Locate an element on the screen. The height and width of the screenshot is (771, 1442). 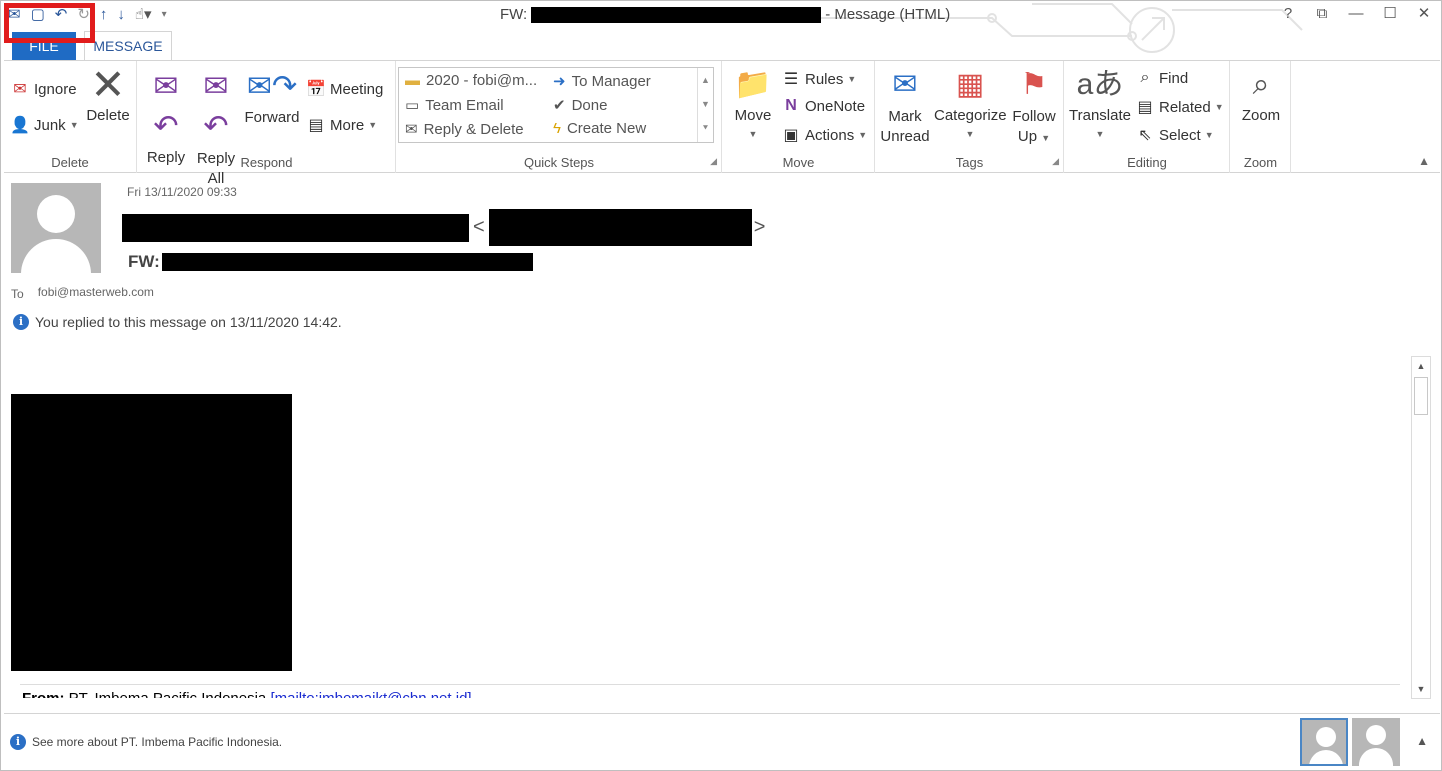
customize-icon: ▾ is located at coordinates (164, 15).